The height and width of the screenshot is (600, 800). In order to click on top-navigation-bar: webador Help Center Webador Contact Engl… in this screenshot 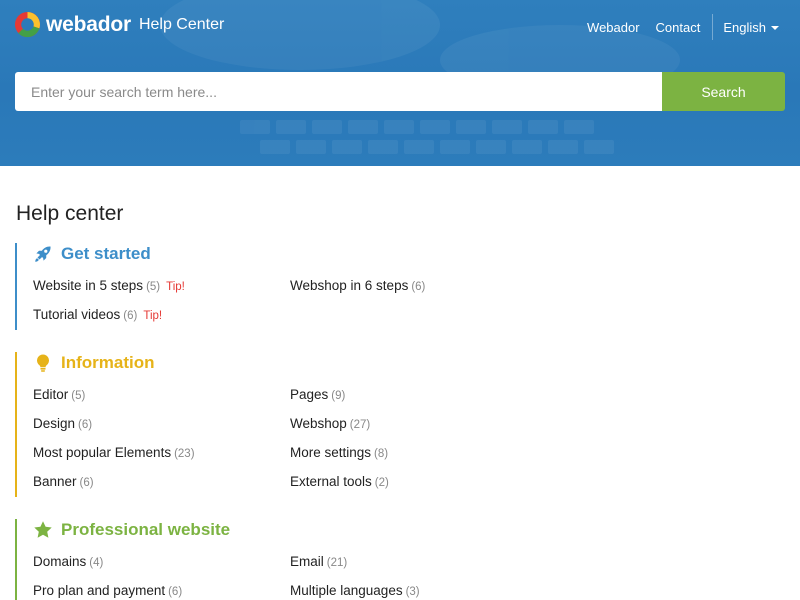, I will do `click(400, 27)`.